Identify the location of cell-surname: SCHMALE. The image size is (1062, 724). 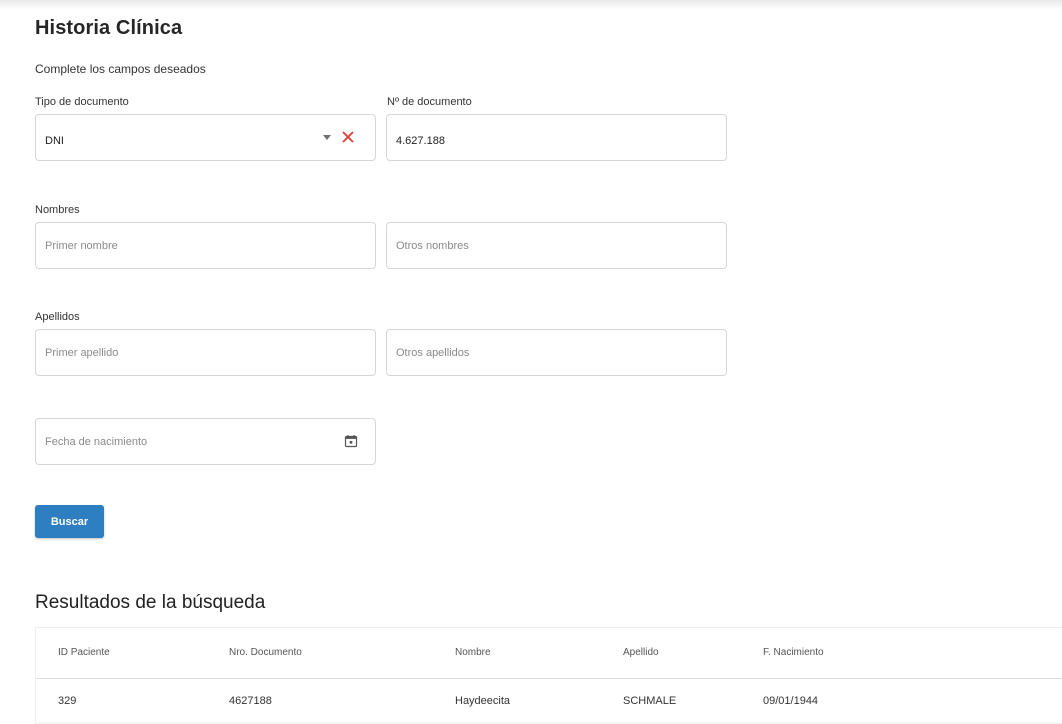
(650, 701).